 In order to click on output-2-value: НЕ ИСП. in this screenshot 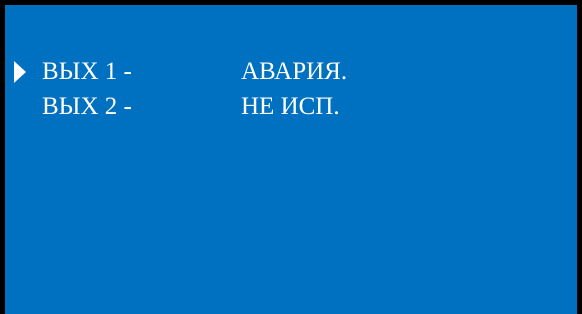, I will do `click(290, 106)`.